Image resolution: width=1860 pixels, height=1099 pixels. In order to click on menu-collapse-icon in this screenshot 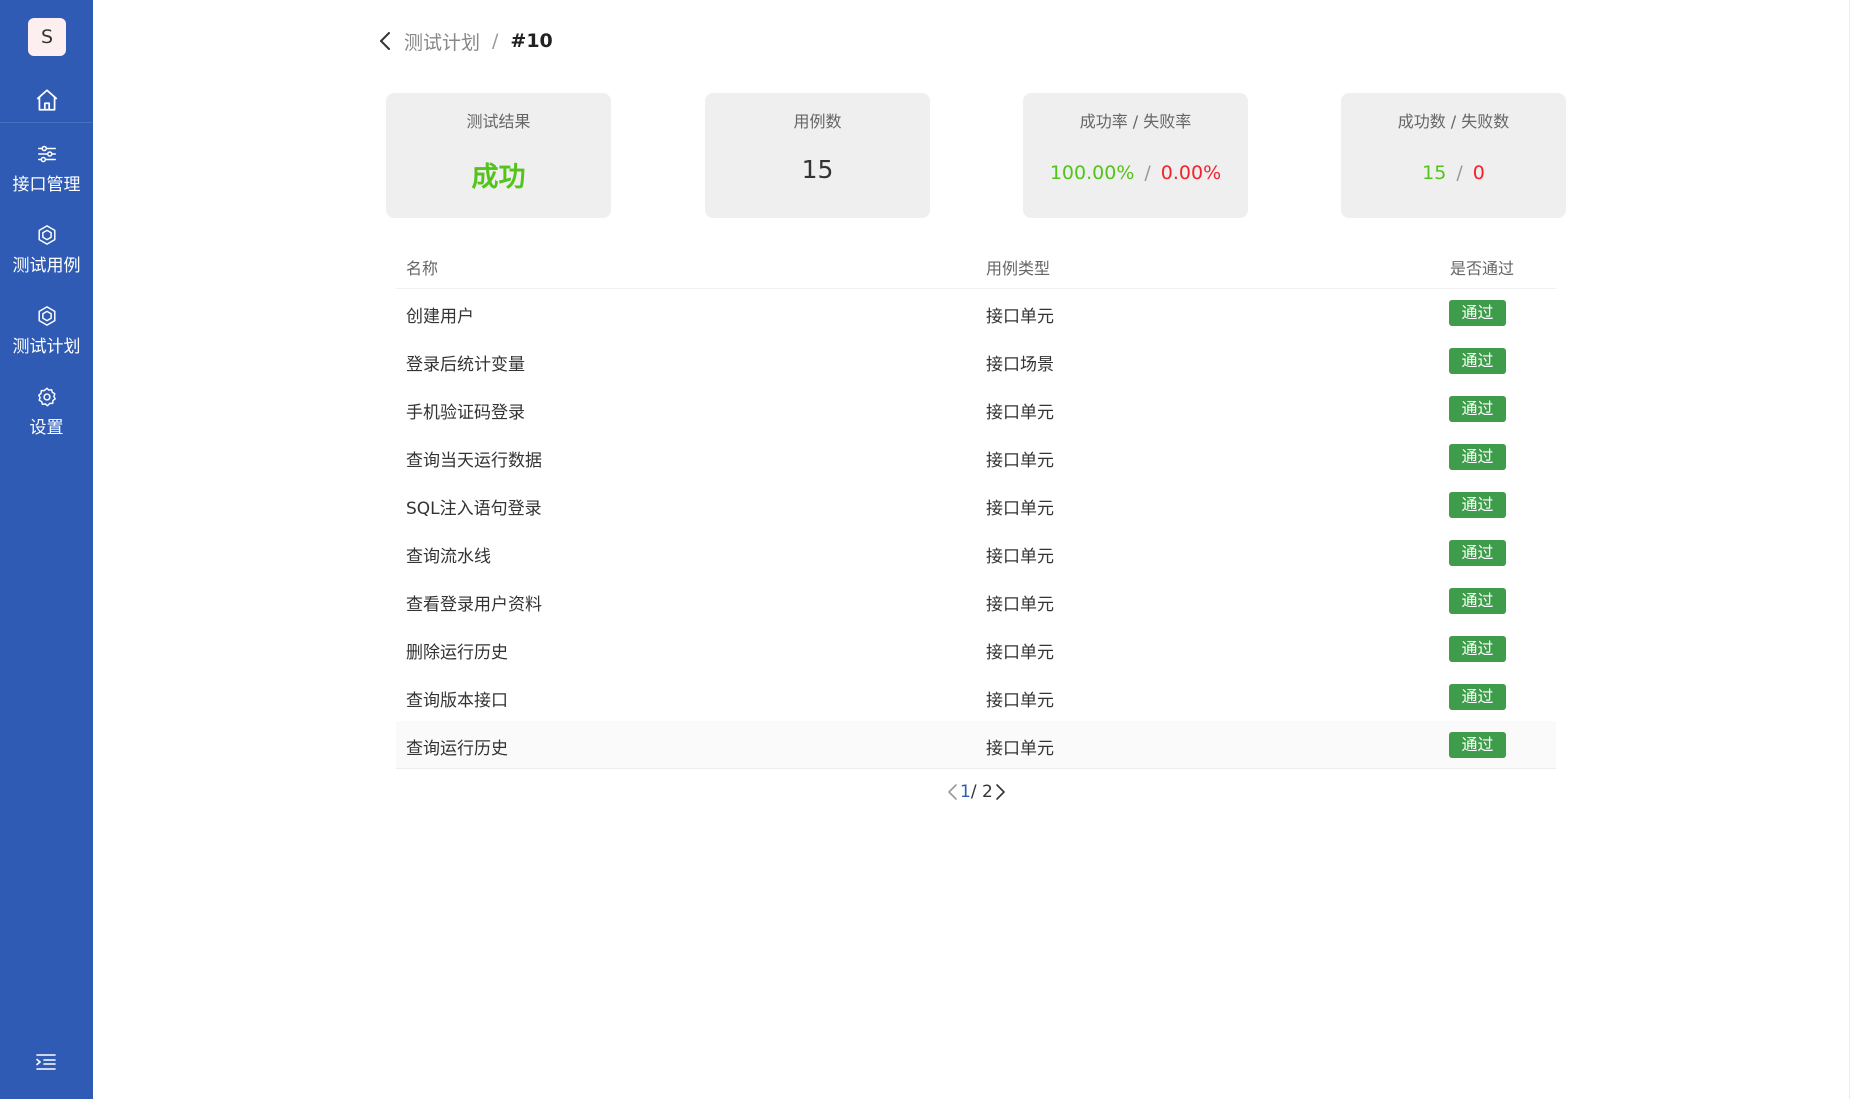, I will do `click(46, 1062)`.